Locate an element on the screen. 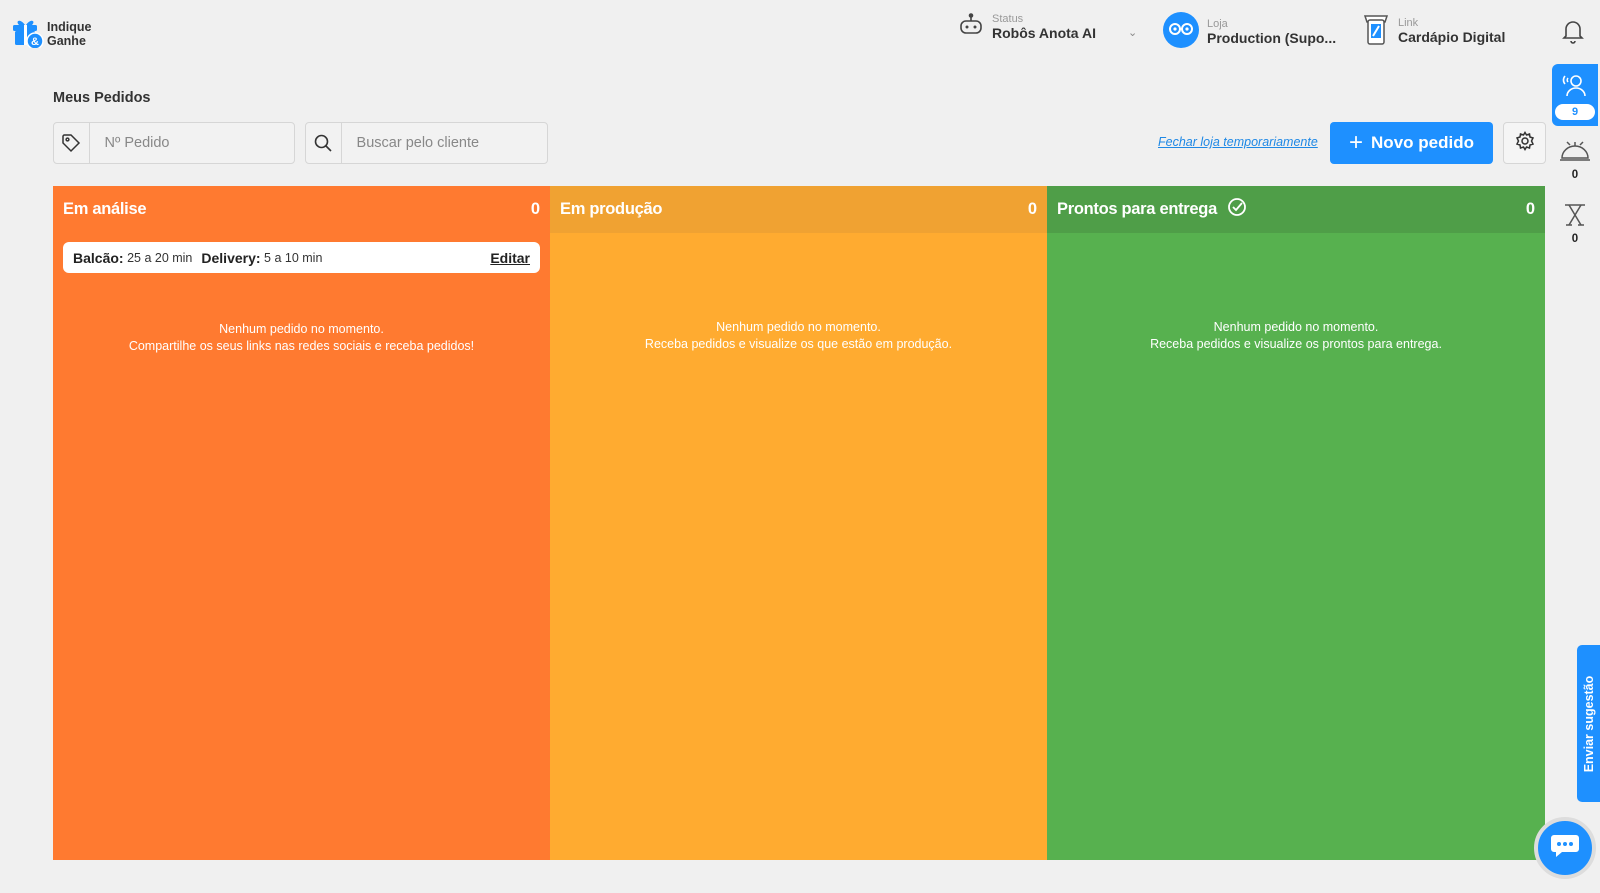 The image size is (1600, 893). column-header: Em produção 0 is located at coordinates (798, 209).